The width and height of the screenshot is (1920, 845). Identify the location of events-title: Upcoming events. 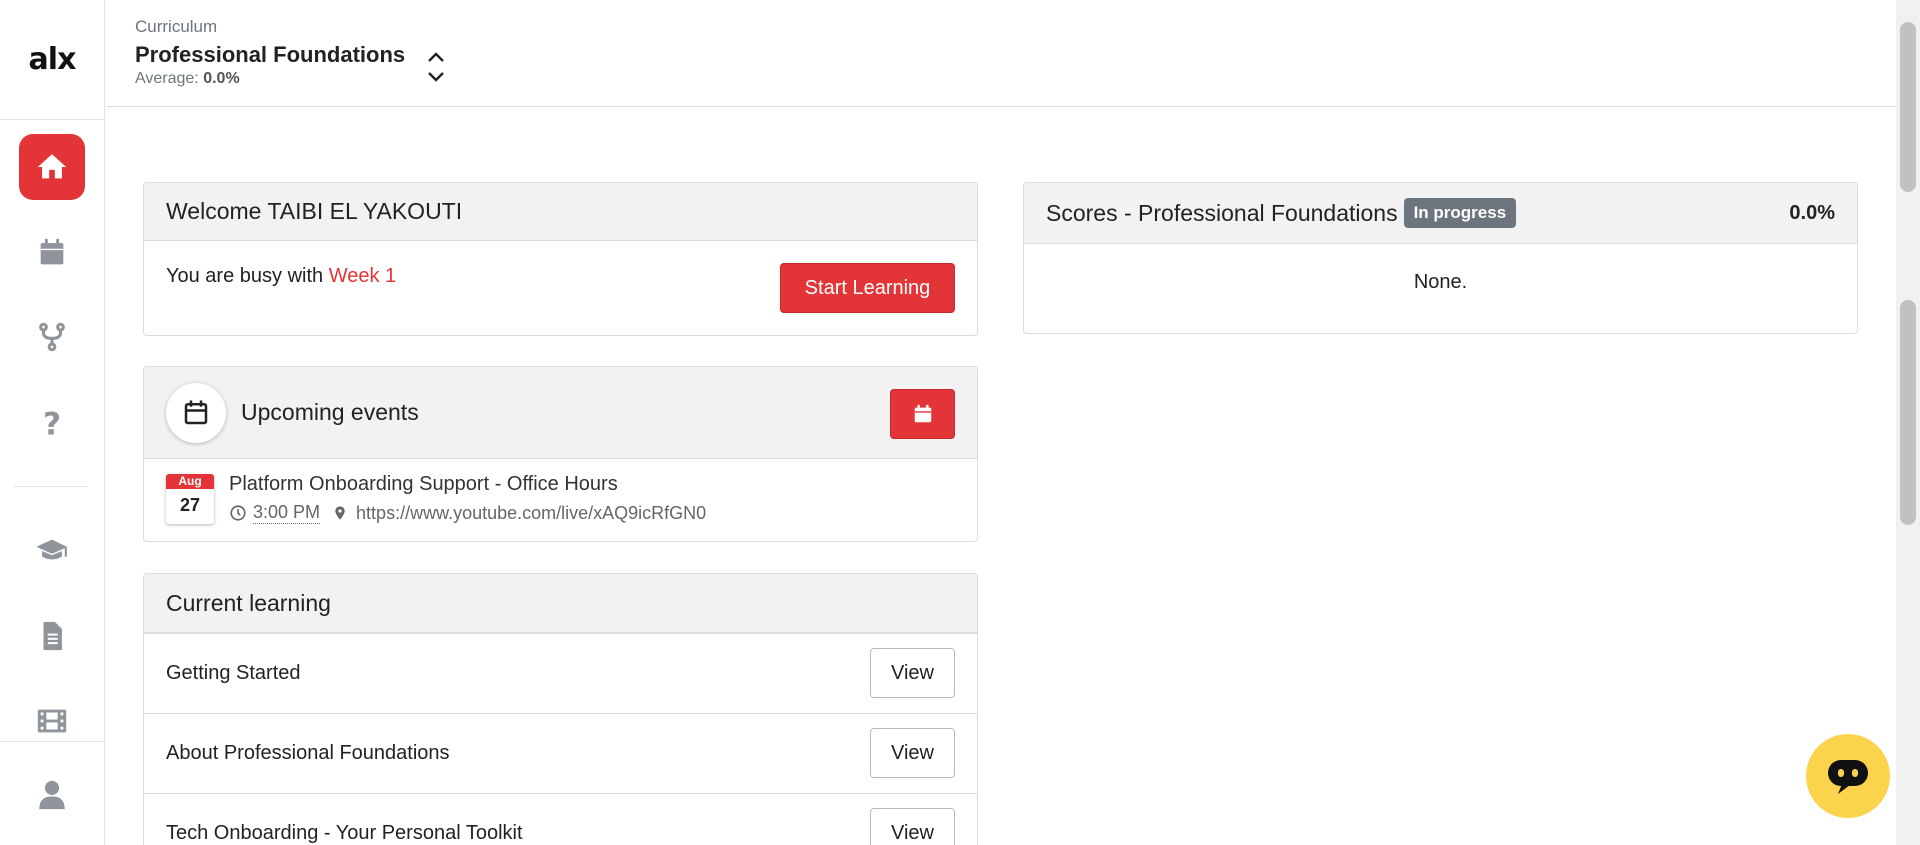
(330, 412).